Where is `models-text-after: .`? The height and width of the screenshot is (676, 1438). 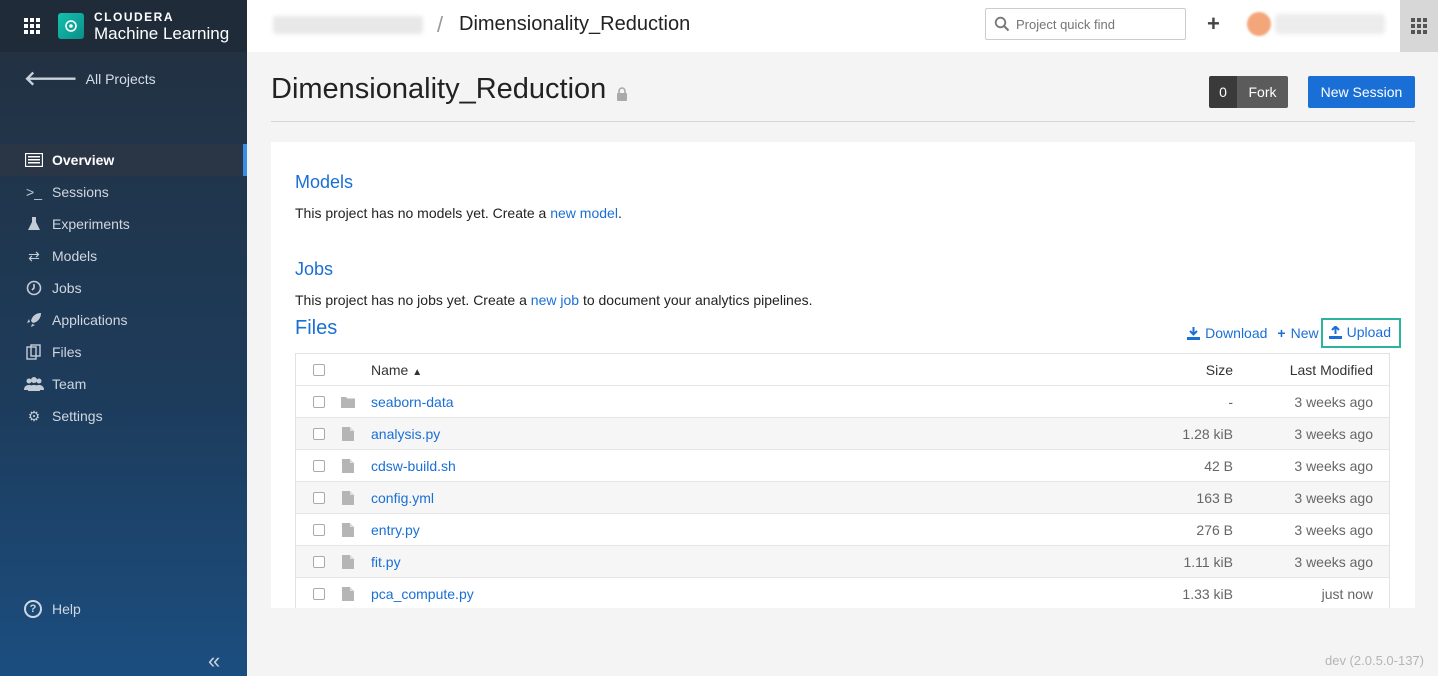
models-text-after: . is located at coordinates (619, 213).